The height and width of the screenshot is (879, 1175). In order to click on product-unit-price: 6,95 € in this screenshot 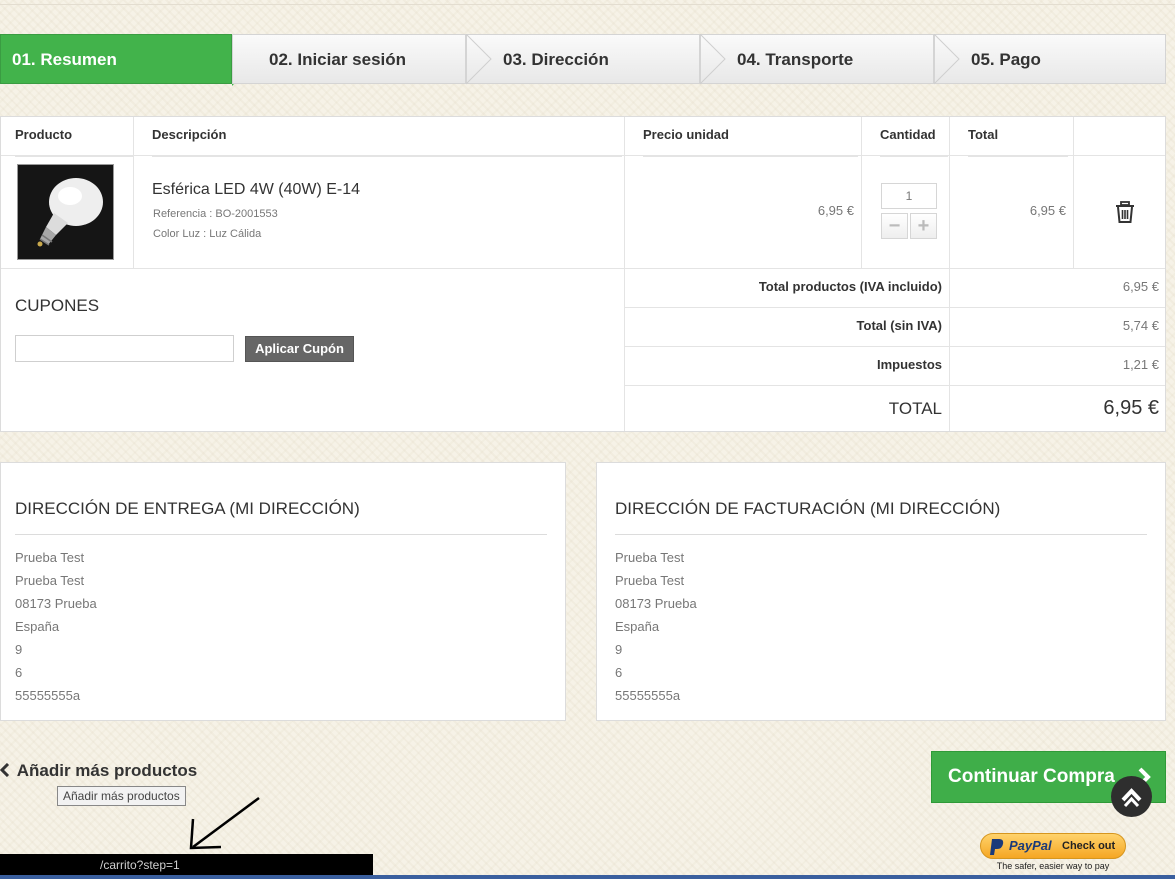, I will do `click(835, 210)`.